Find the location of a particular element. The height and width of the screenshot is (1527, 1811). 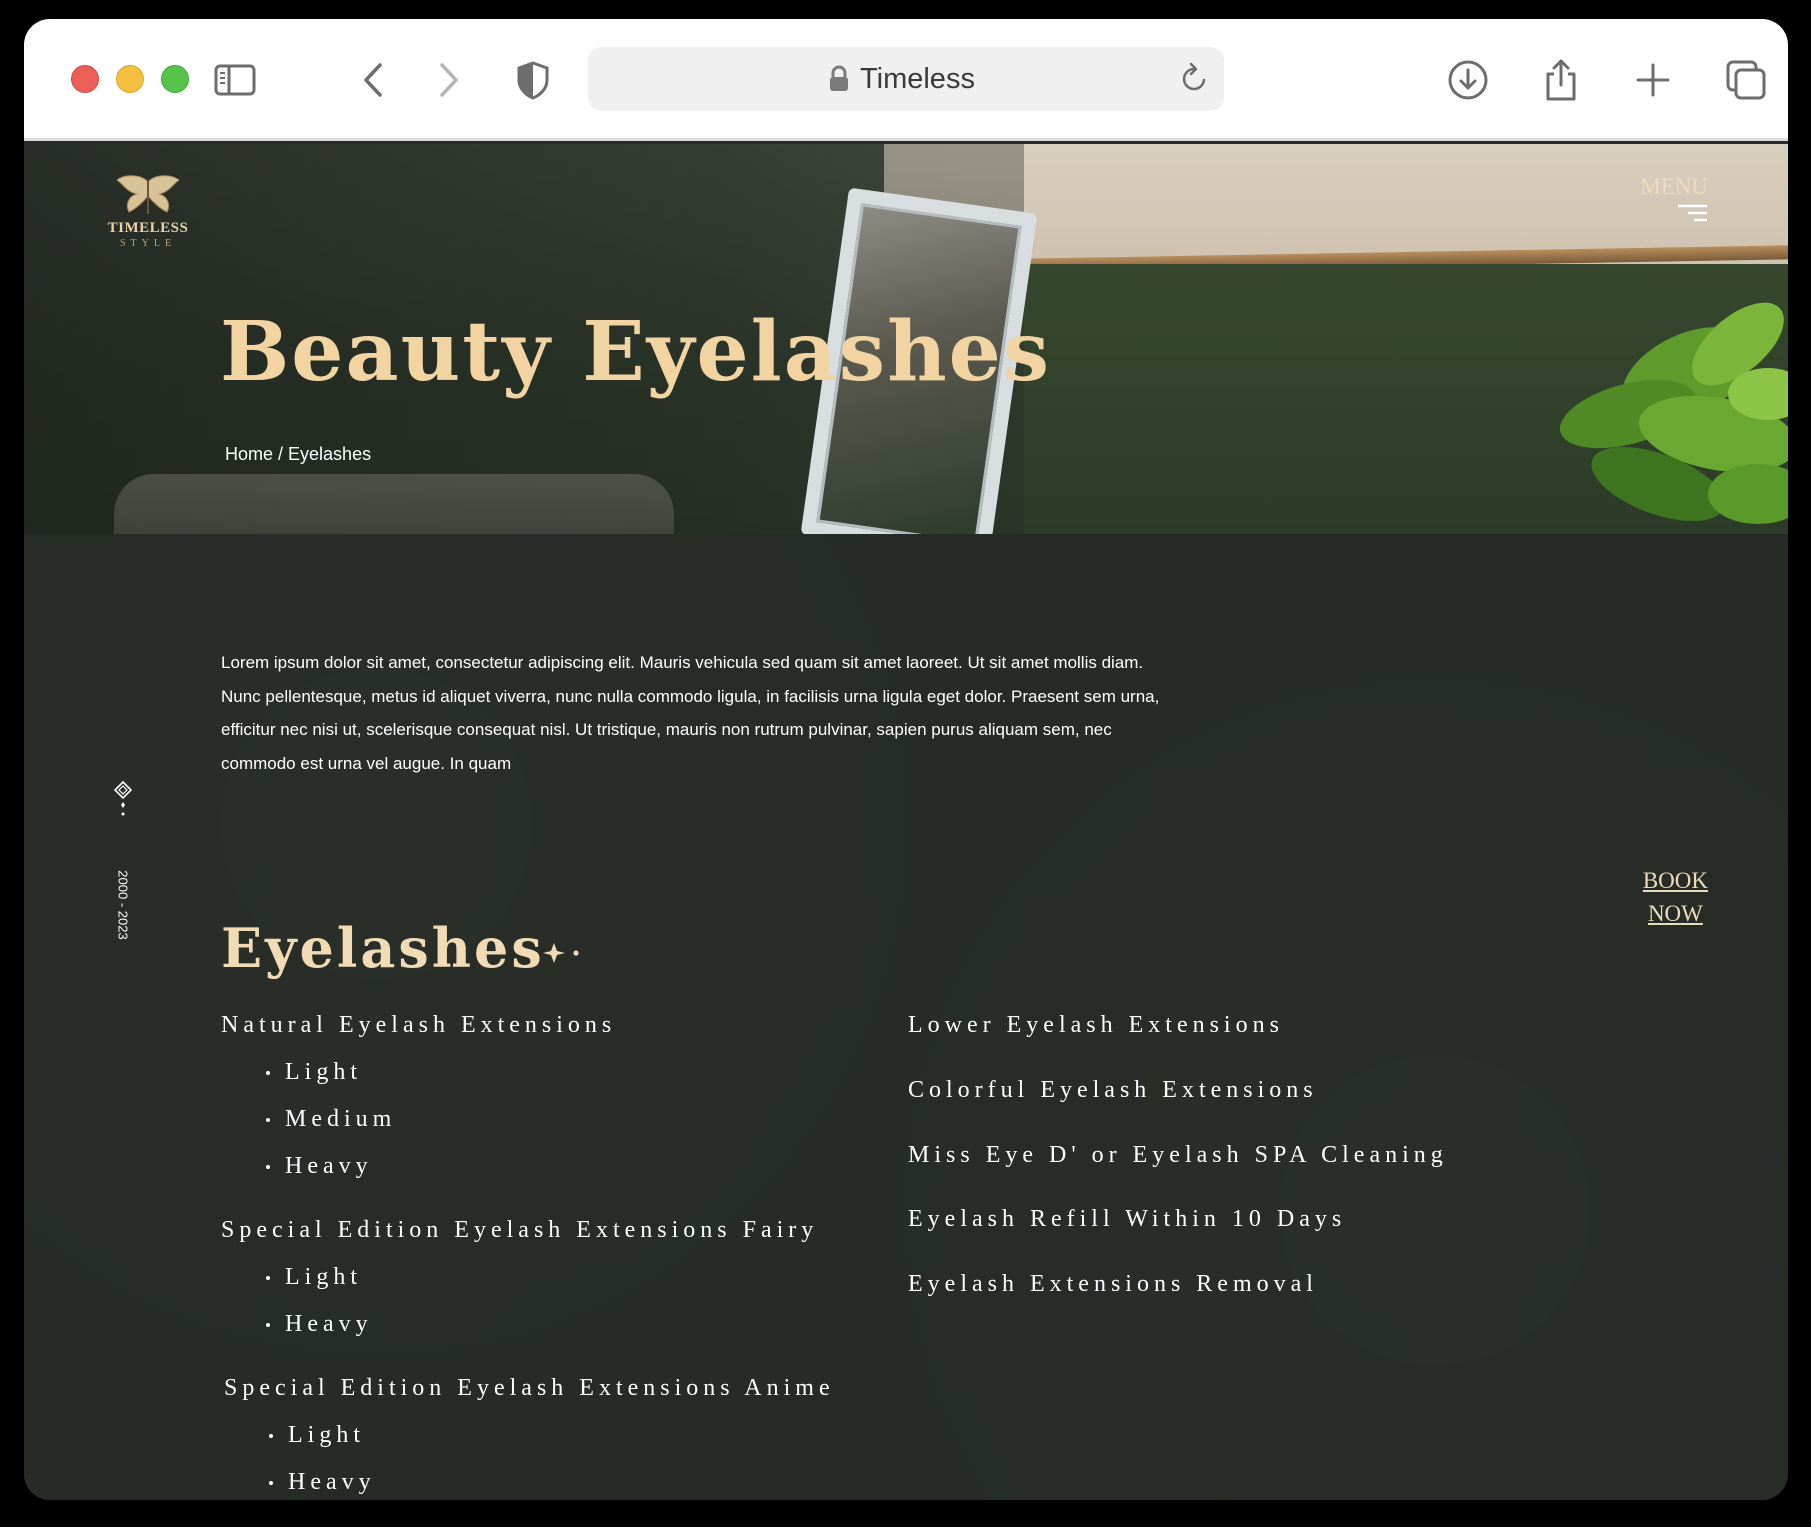

book-now-line: BOOK is located at coordinates (1675, 880).